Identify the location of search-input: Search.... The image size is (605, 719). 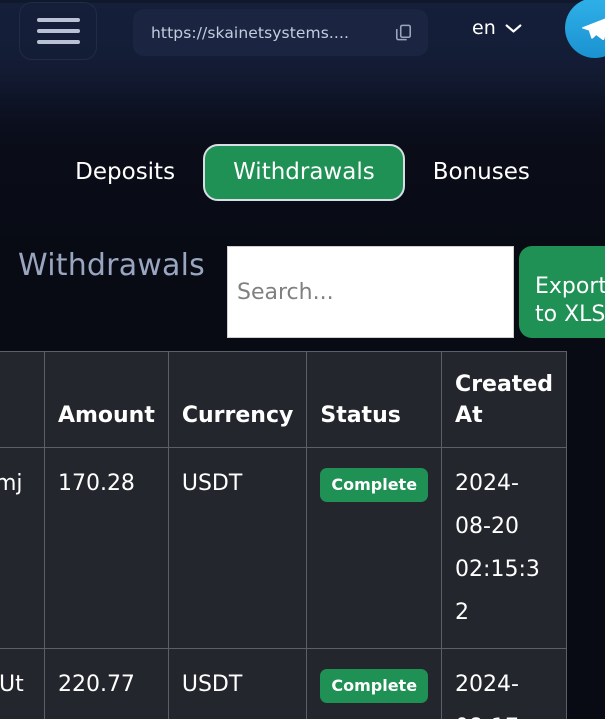
(370, 292).